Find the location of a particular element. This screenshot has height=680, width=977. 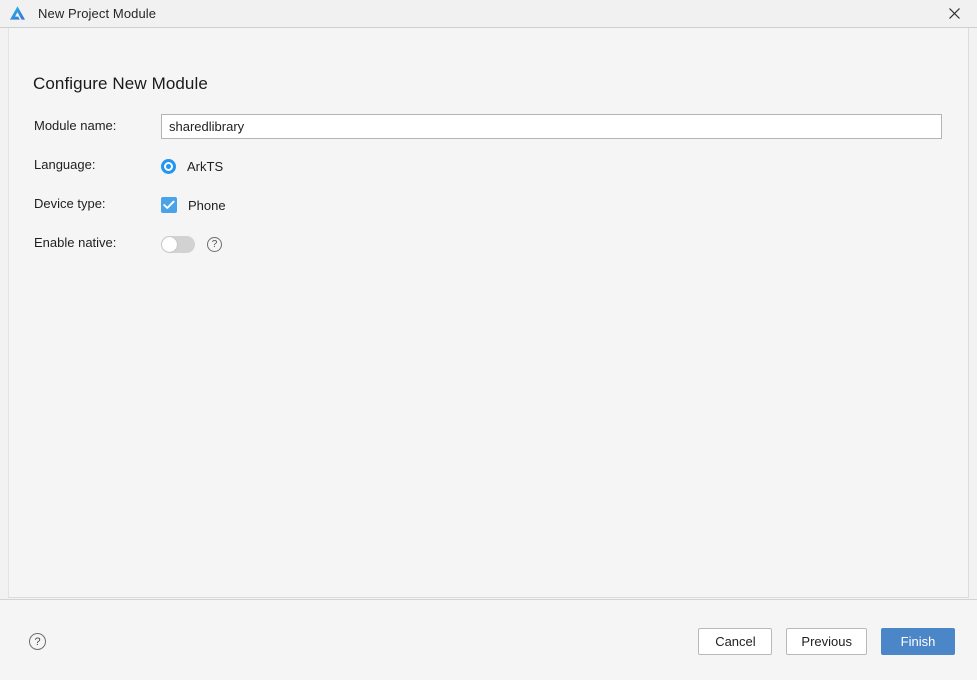

enable-native-label: Enable native: is located at coordinates (75, 242).